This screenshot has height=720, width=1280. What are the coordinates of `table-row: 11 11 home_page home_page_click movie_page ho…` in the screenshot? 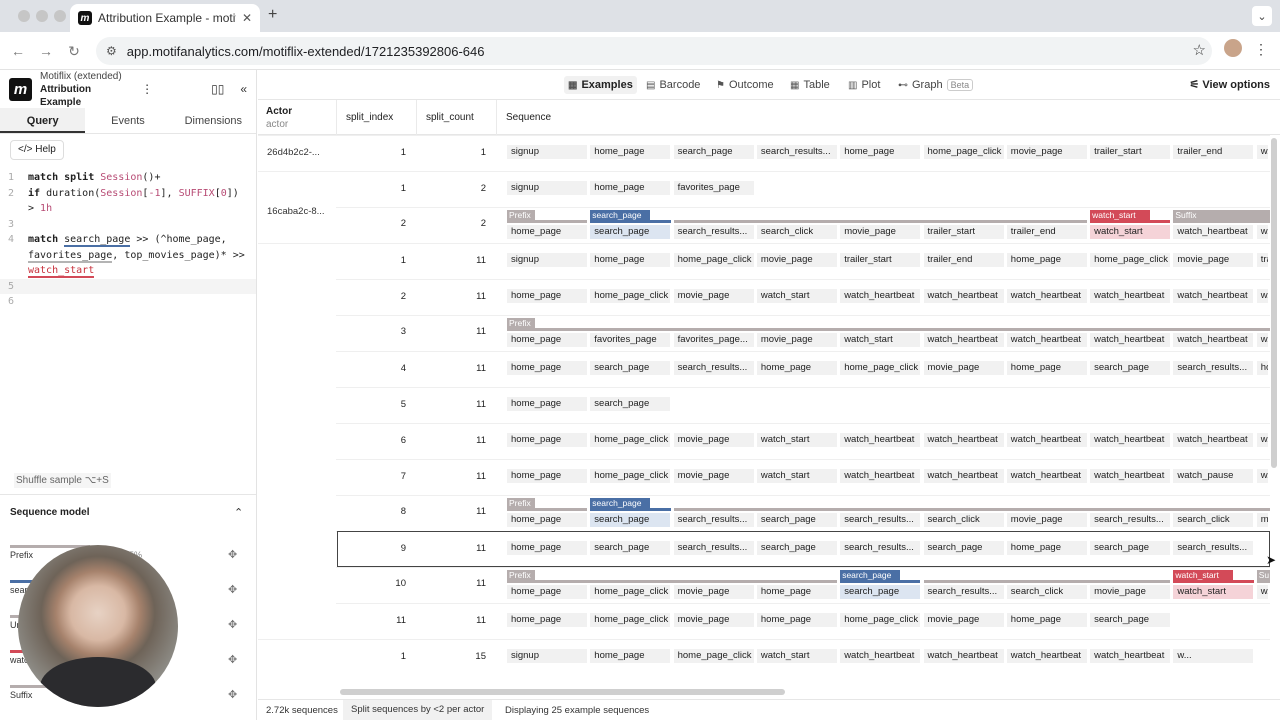 It's located at (764, 621).